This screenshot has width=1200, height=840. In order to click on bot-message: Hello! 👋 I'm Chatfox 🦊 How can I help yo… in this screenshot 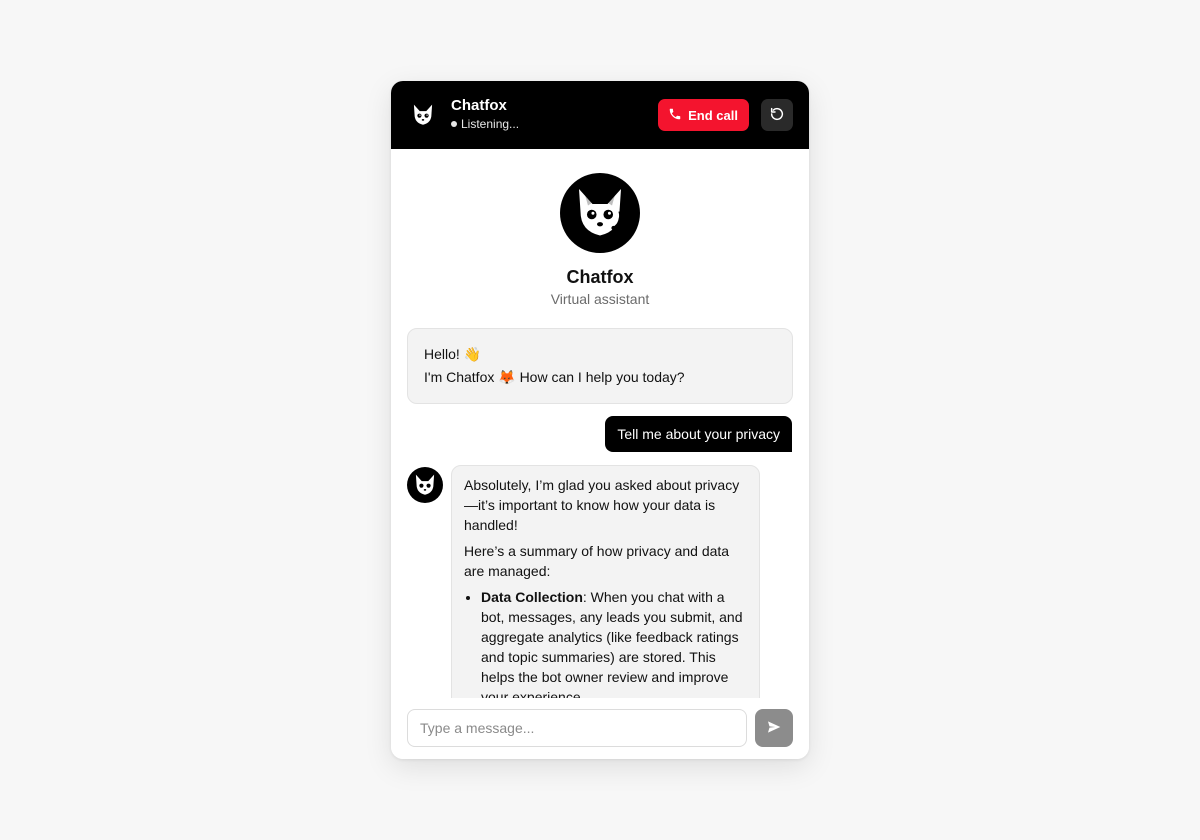, I will do `click(600, 366)`.